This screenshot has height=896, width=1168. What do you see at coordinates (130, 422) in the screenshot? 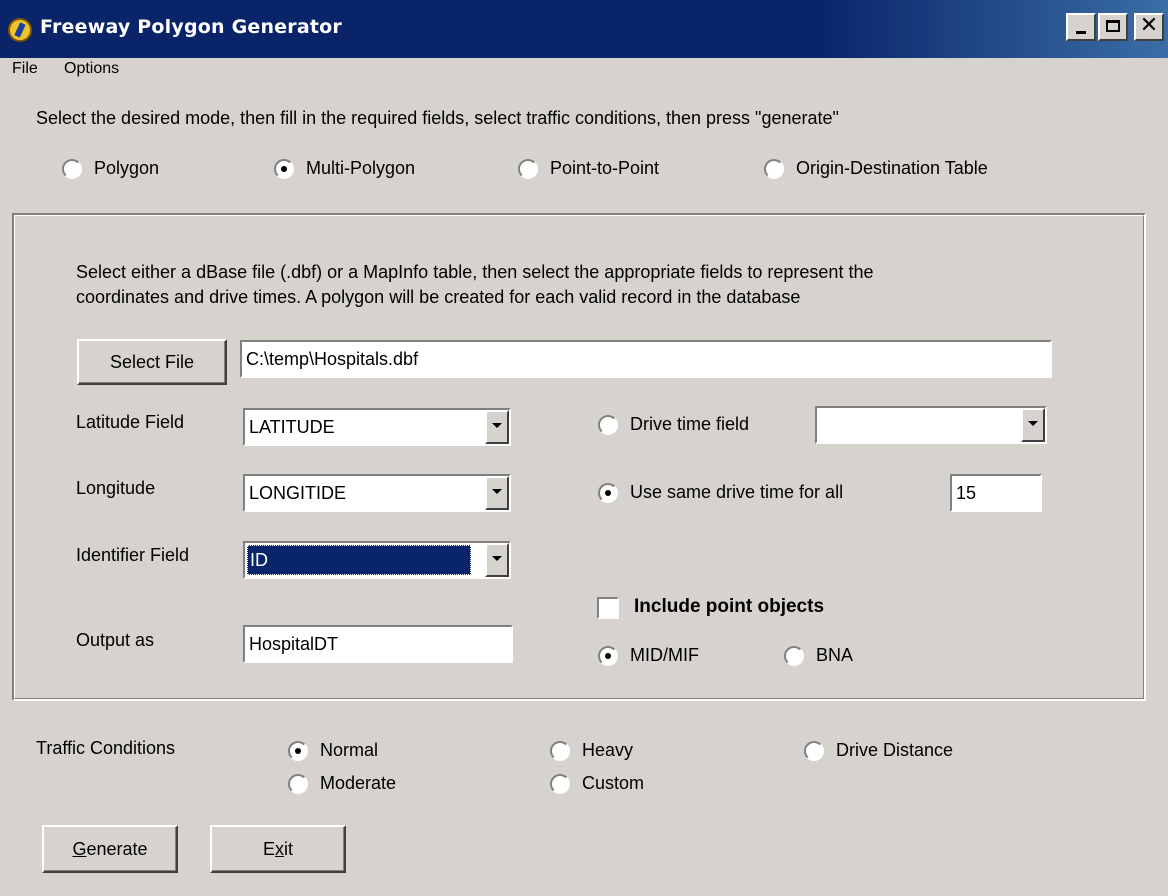
I see `latitude-field-label: Latitude Field` at bounding box center [130, 422].